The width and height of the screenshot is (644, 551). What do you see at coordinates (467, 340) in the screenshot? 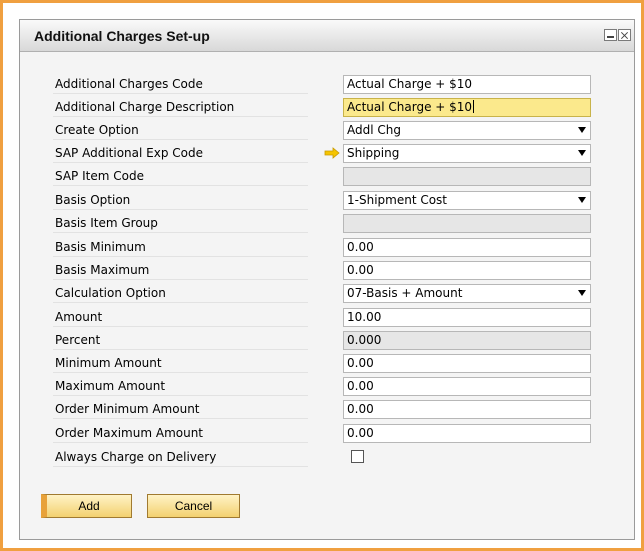
I see `percent-input: 0.000` at bounding box center [467, 340].